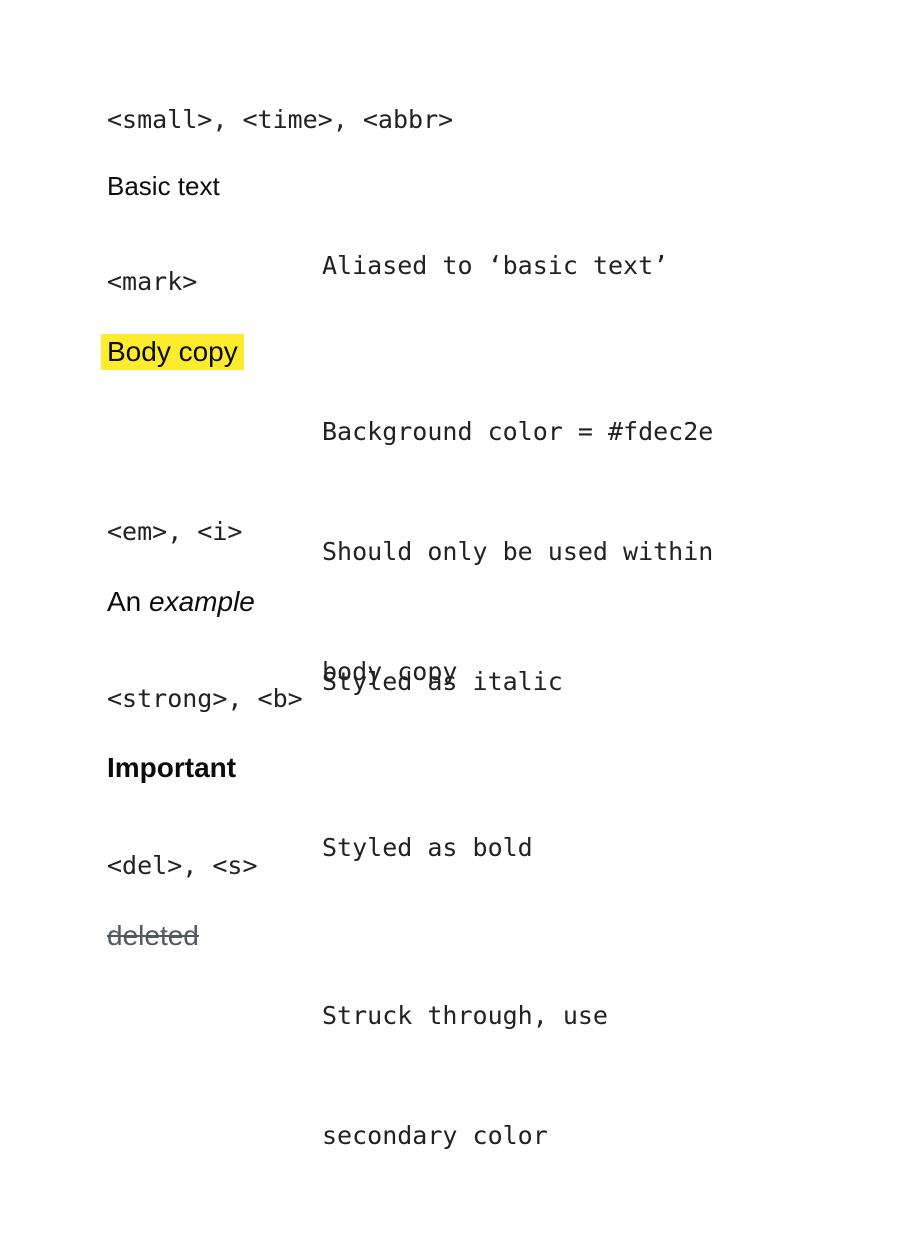 The height and width of the screenshot is (1236, 900). I want to click on description-line: Background color = #fdec2e, so click(518, 431).